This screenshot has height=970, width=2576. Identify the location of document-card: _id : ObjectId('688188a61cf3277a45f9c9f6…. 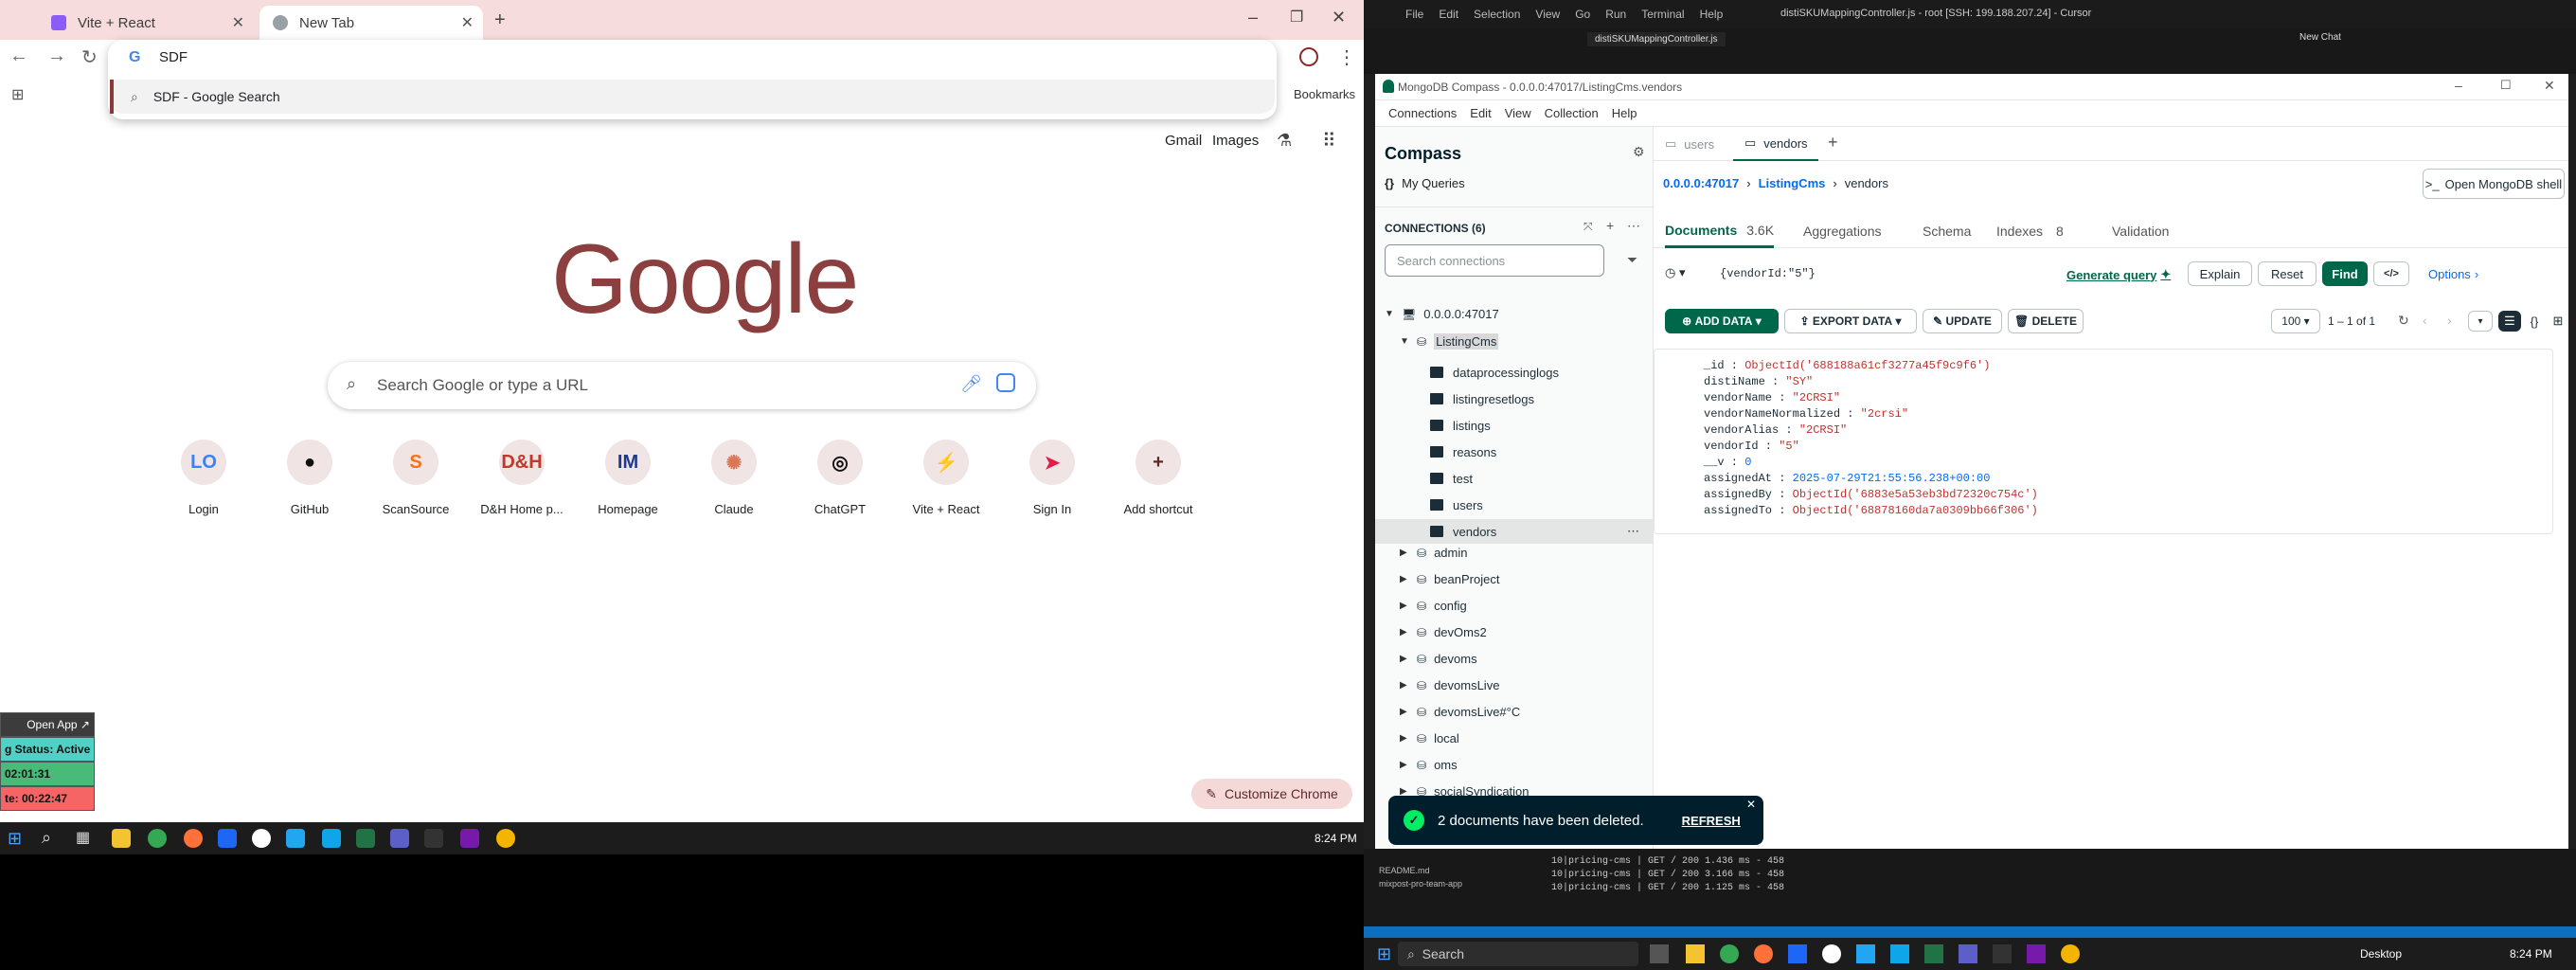
(2103, 441).